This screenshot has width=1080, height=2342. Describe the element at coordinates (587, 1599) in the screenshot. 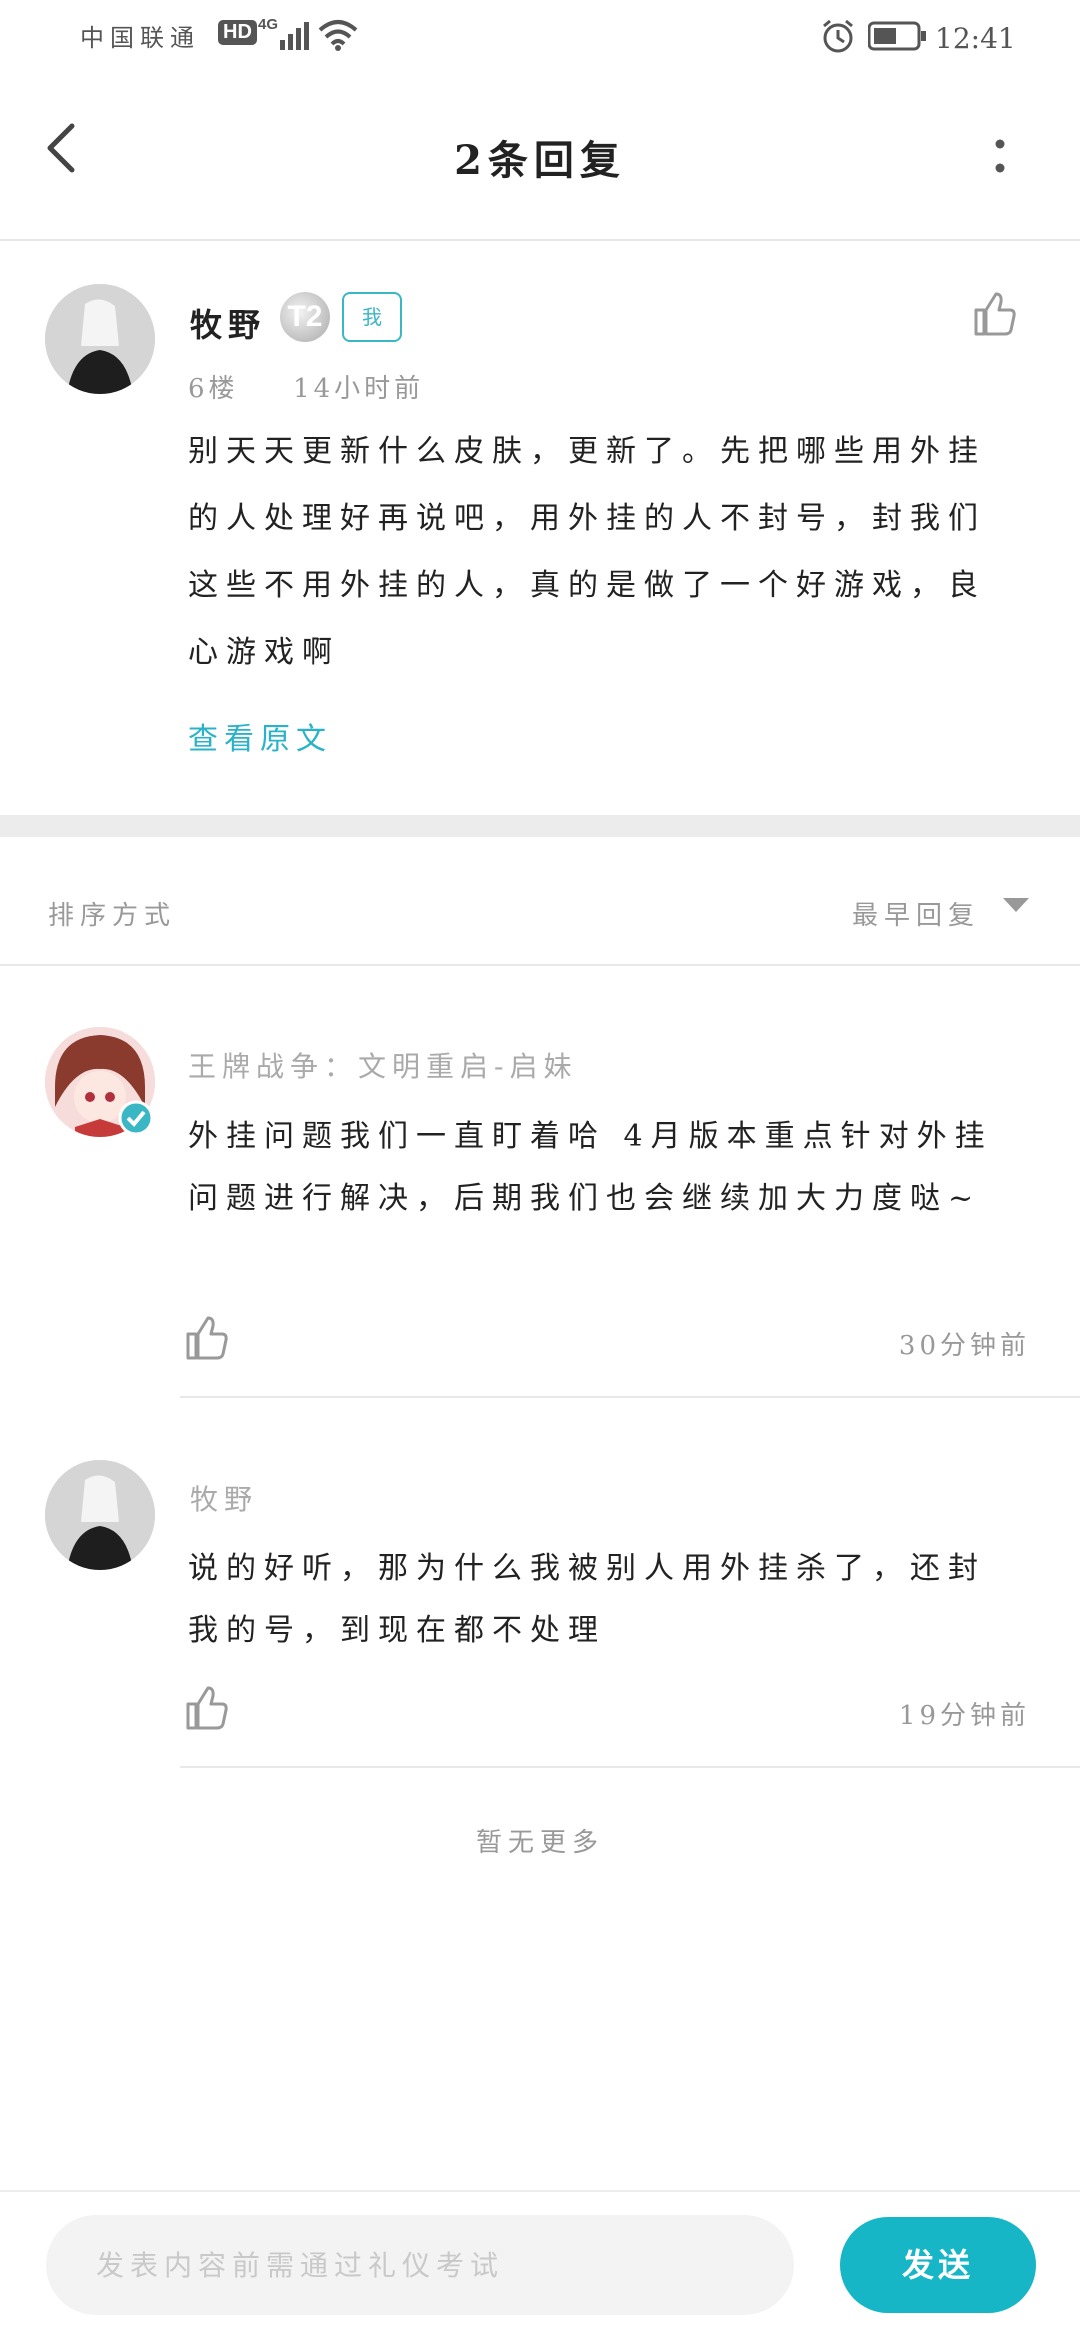

I see `reply-content: 说的好听，那为什么我被别人用外挂杀了，还封我的号，到现在都不处理` at that location.